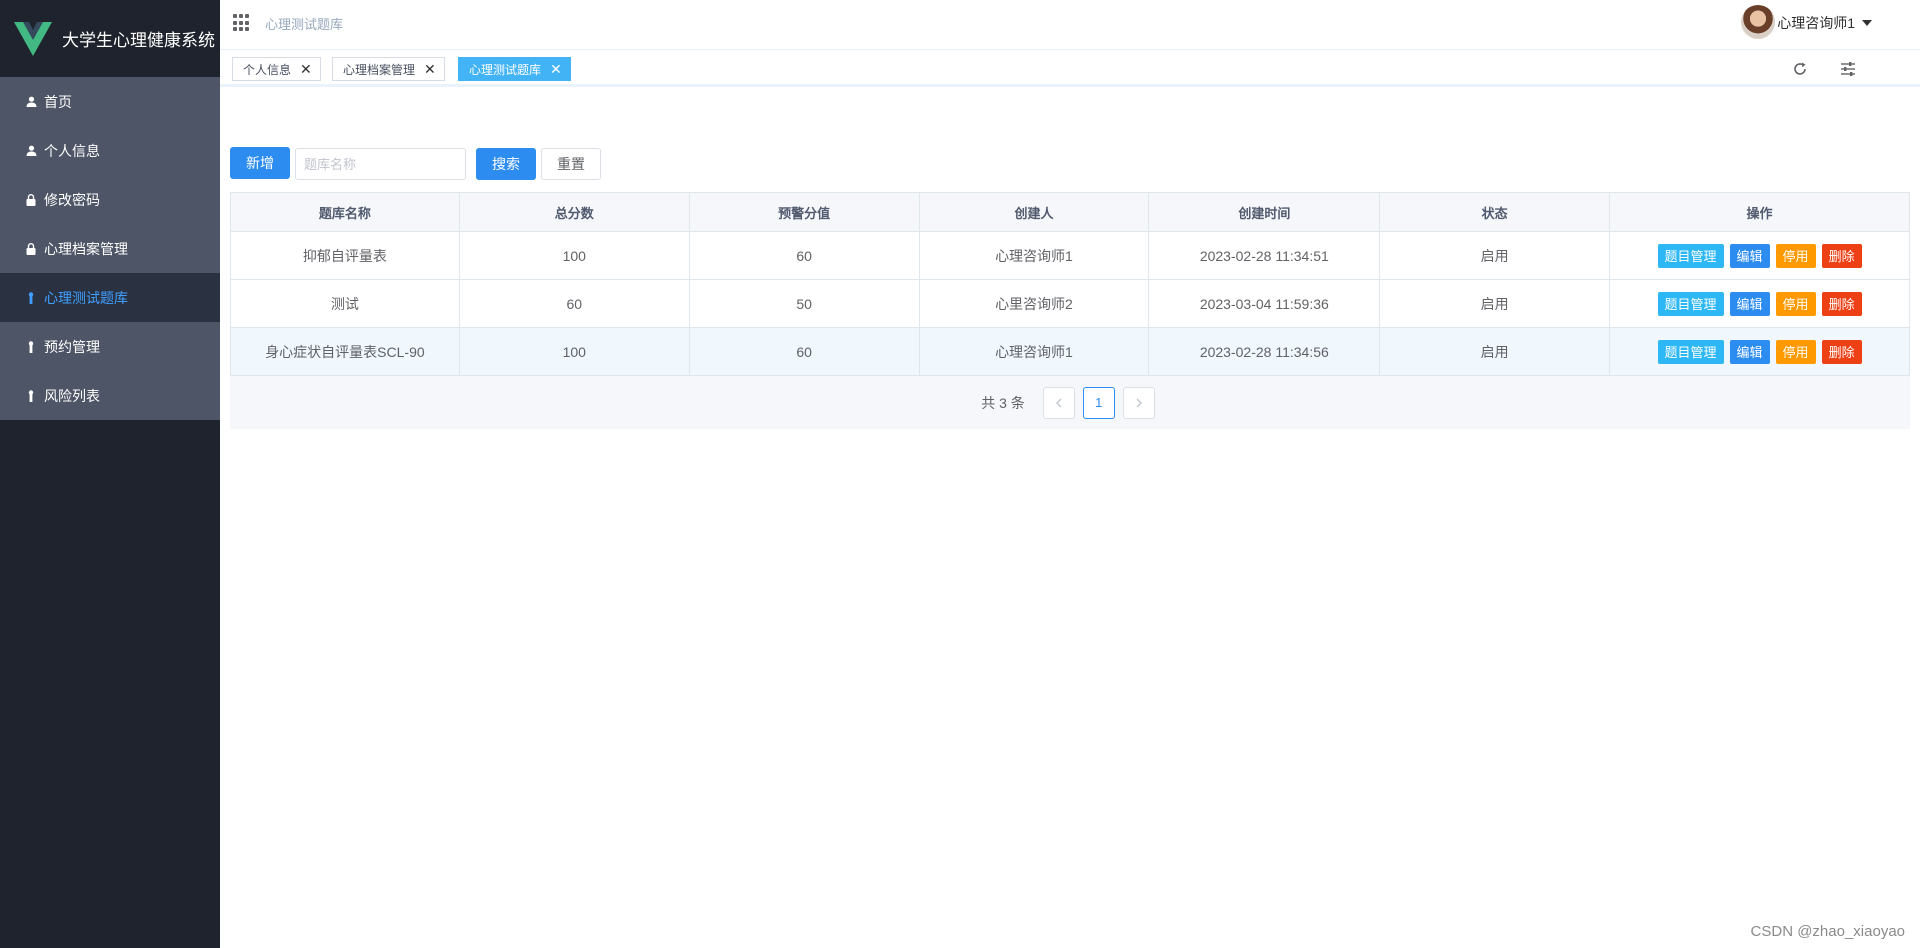 The width and height of the screenshot is (1920, 948). What do you see at coordinates (1098, 402) in the screenshot?
I see `page-number-button: 1` at bounding box center [1098, 402].